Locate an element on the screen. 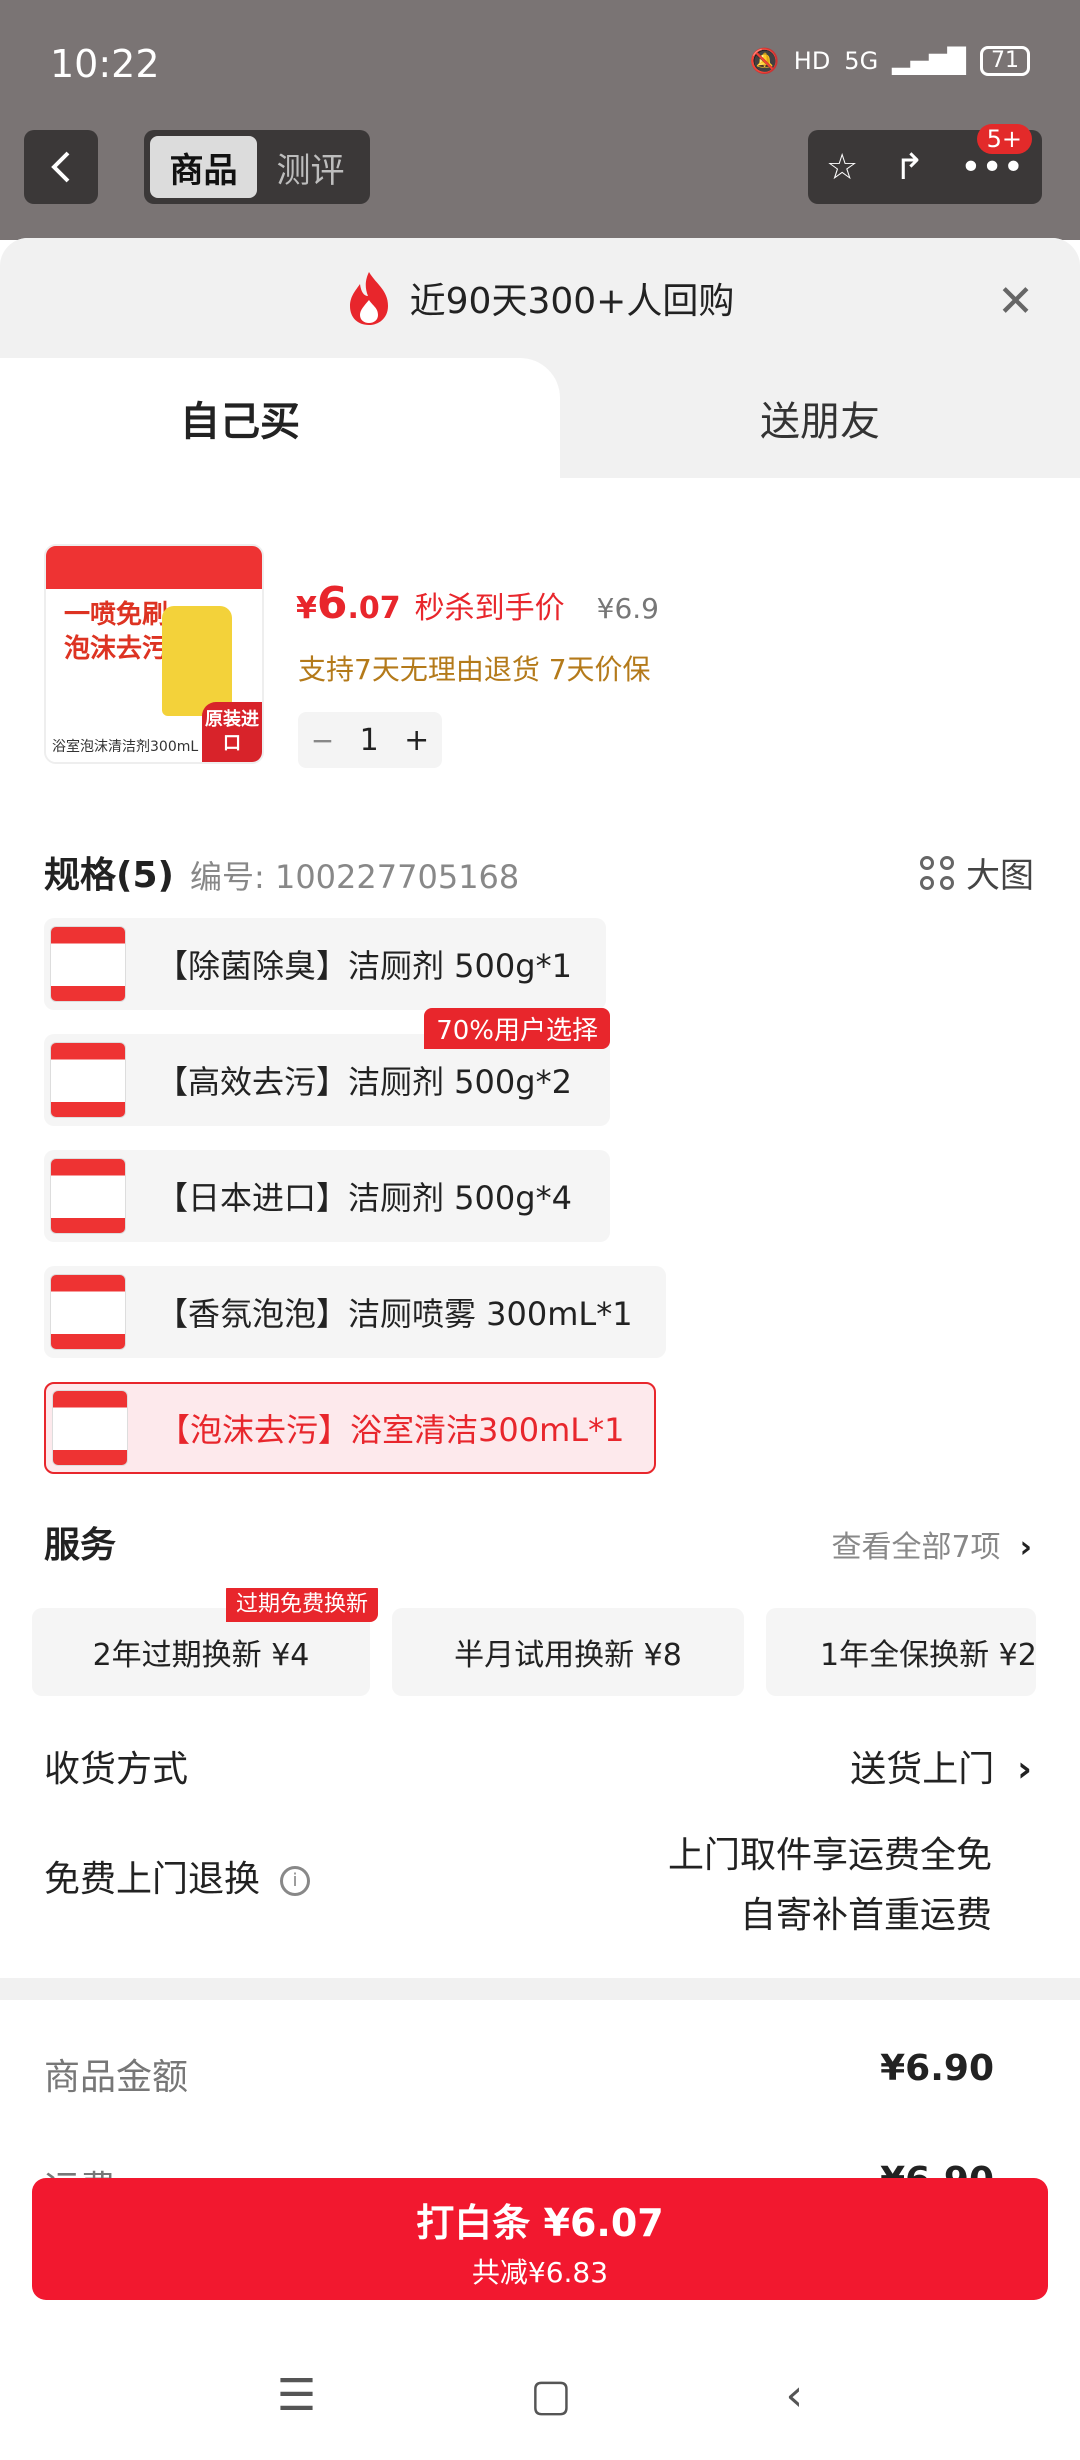  product-code: 编号: 100227705168 is located at coordinates (355, 877).